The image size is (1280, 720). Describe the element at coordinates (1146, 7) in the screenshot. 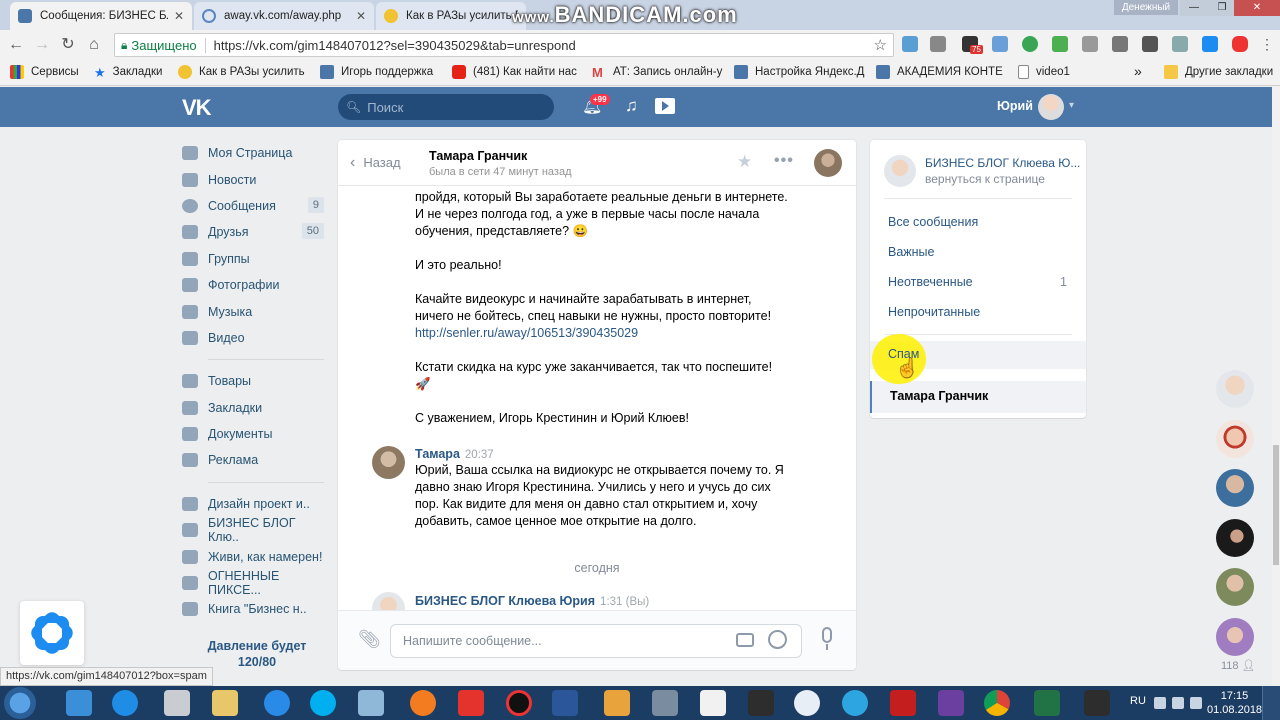

I see `chrome-profile-button: Денежный` at that location.